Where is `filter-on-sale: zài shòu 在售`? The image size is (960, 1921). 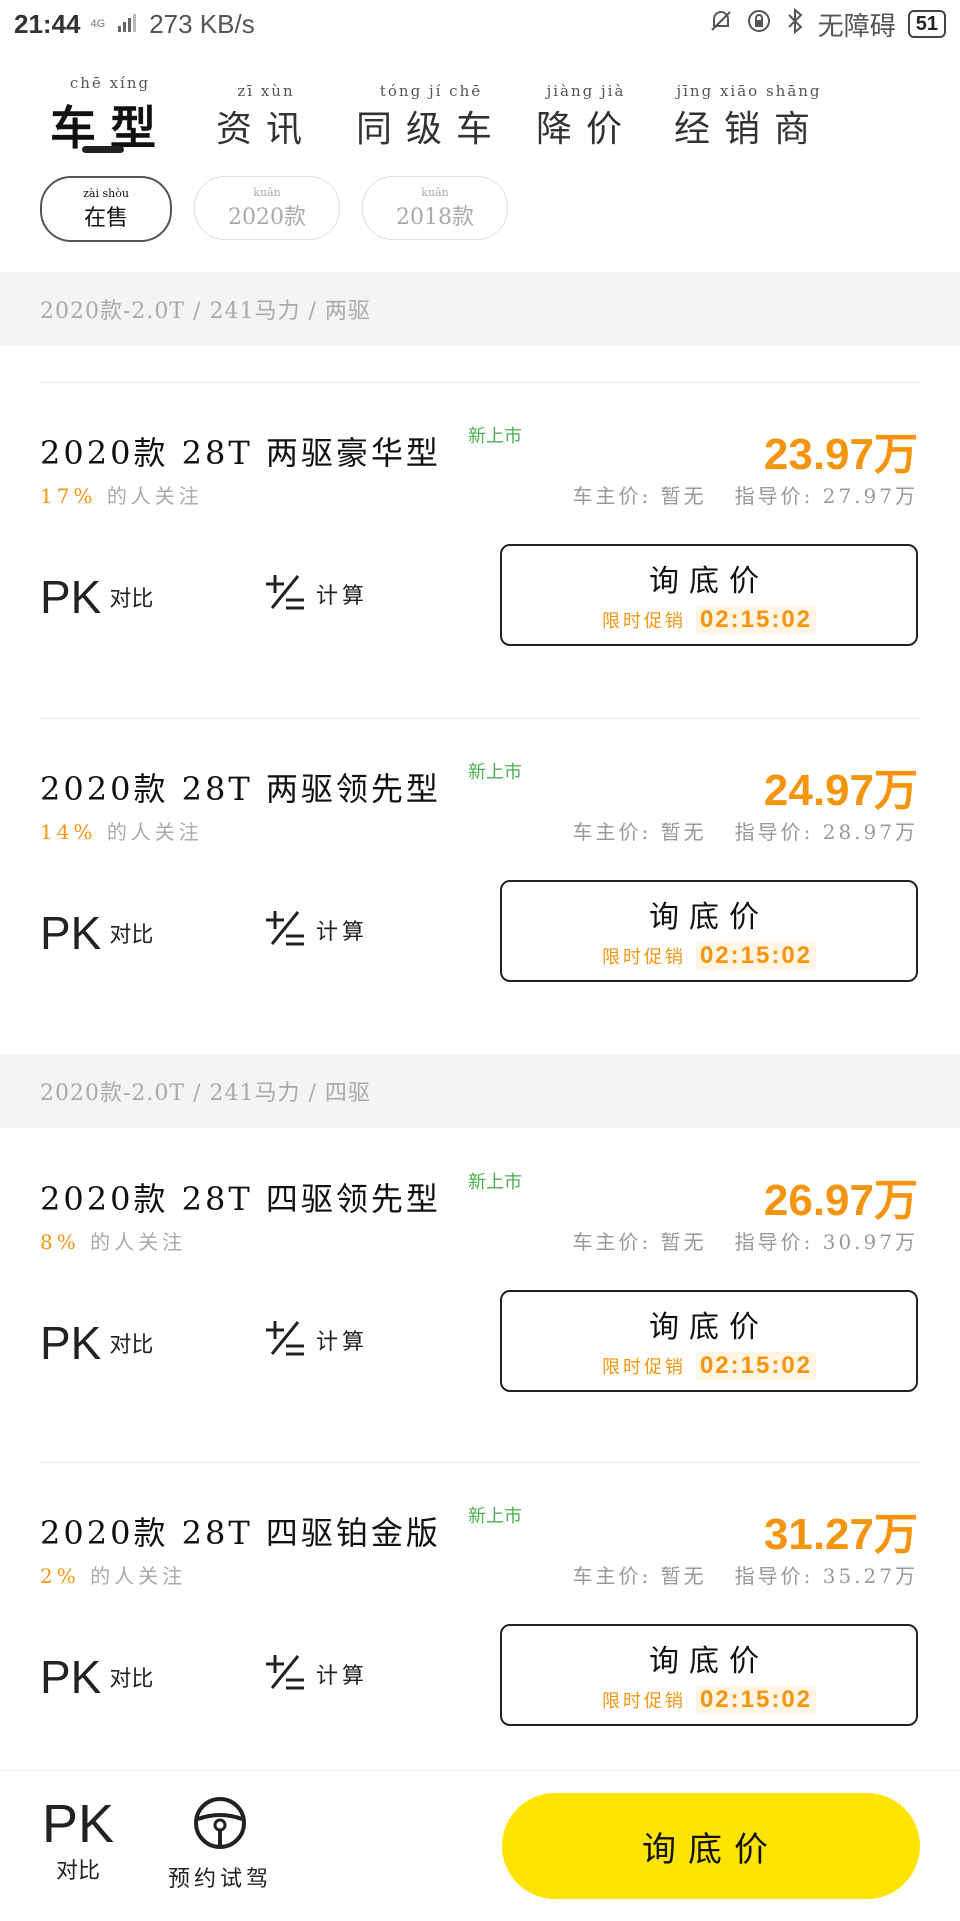
filter-on-sale: zài shòu 在售 is located at coordinates (106, 209).